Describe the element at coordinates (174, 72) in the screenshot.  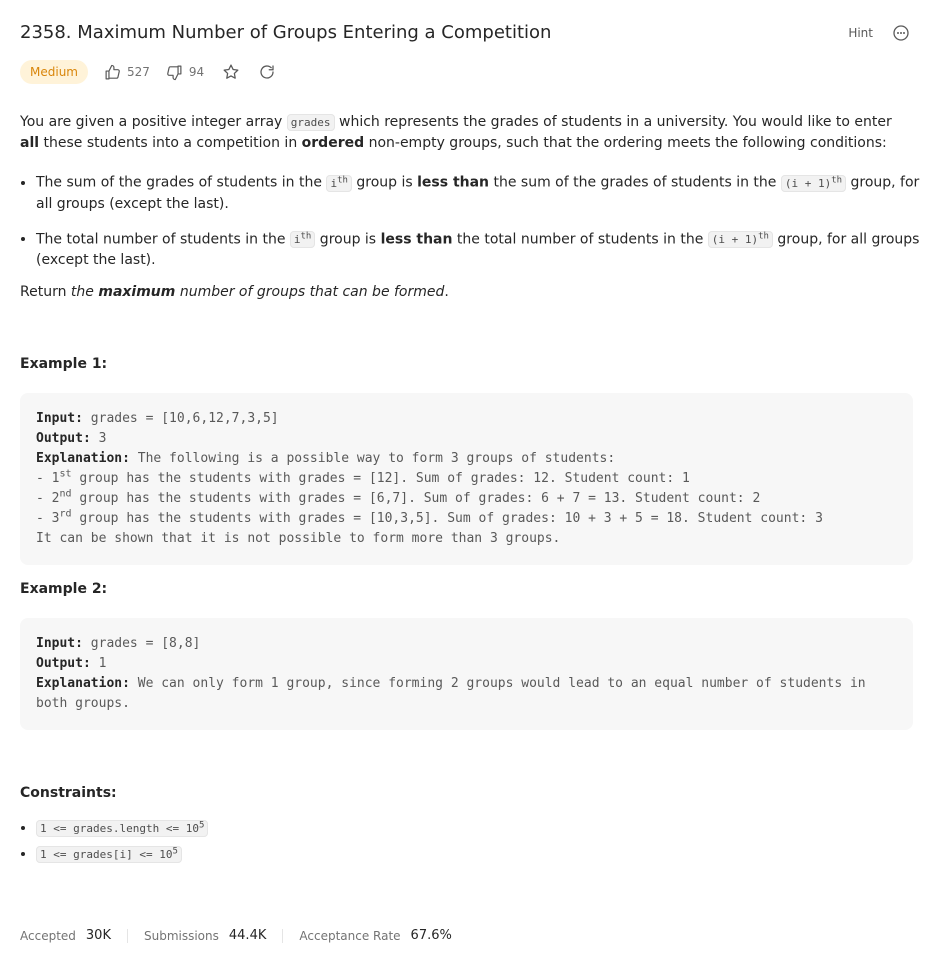
I see `thumbs-down-icon` at that location.